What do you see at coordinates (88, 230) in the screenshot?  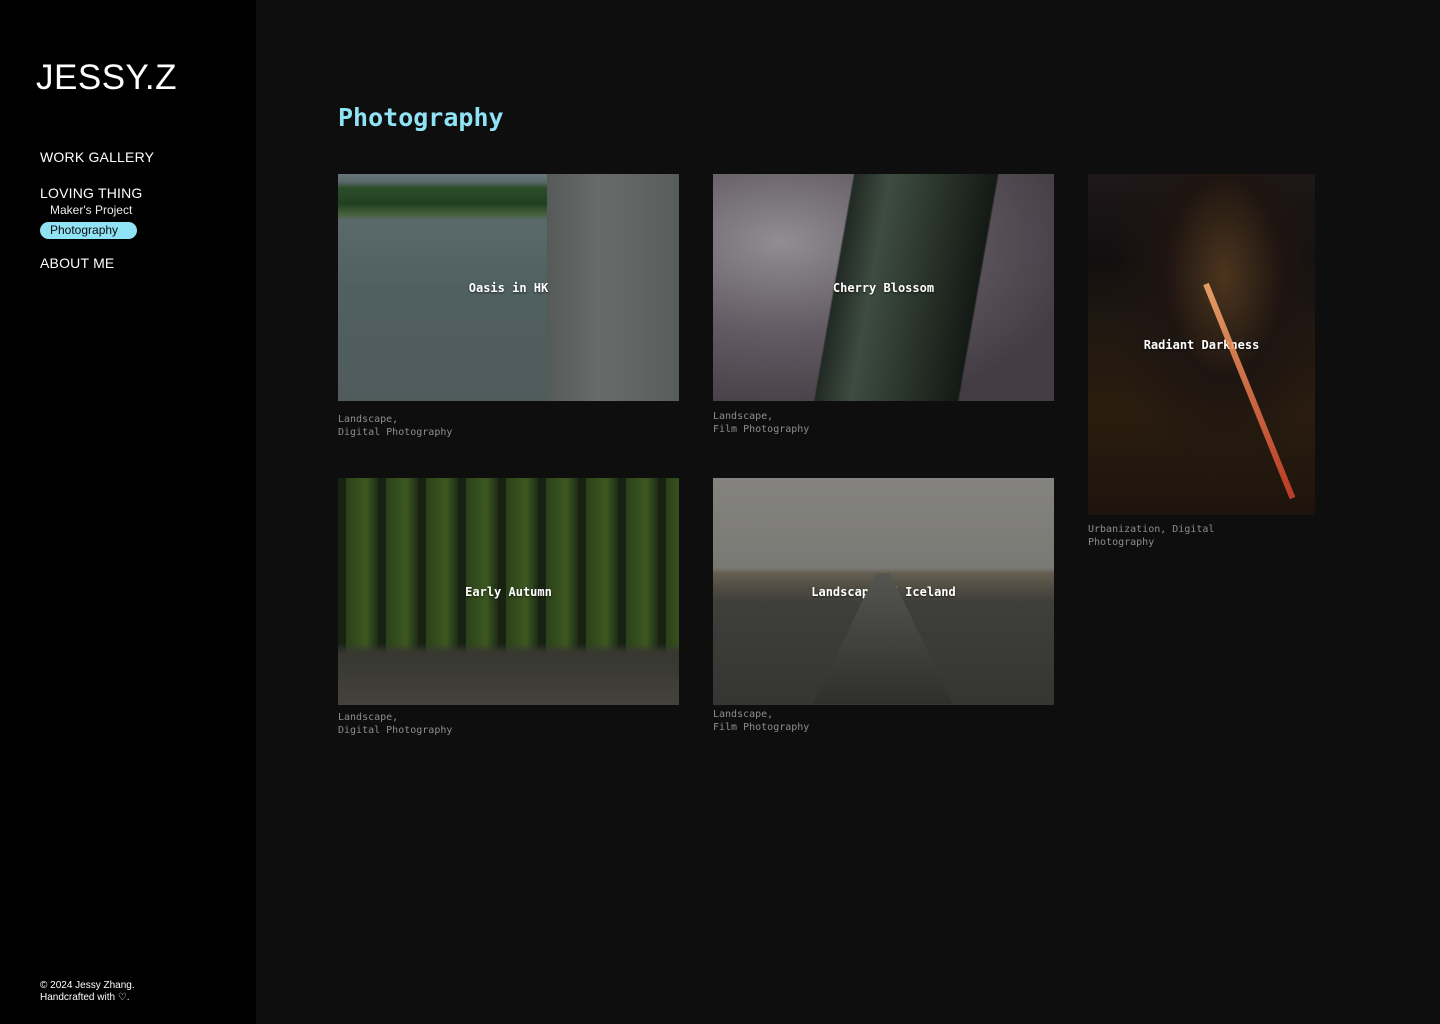 I see `nav-photography-active: Photography` at bounding box center [88, 230].